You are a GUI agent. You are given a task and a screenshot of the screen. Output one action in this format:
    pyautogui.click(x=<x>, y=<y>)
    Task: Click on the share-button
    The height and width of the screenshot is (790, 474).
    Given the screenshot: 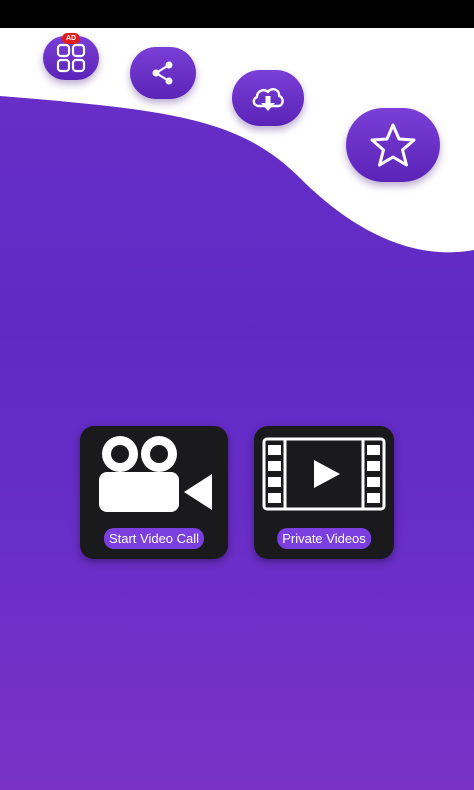 What is the action you would take?
    pyautogui.click(x=163, y=73)
    